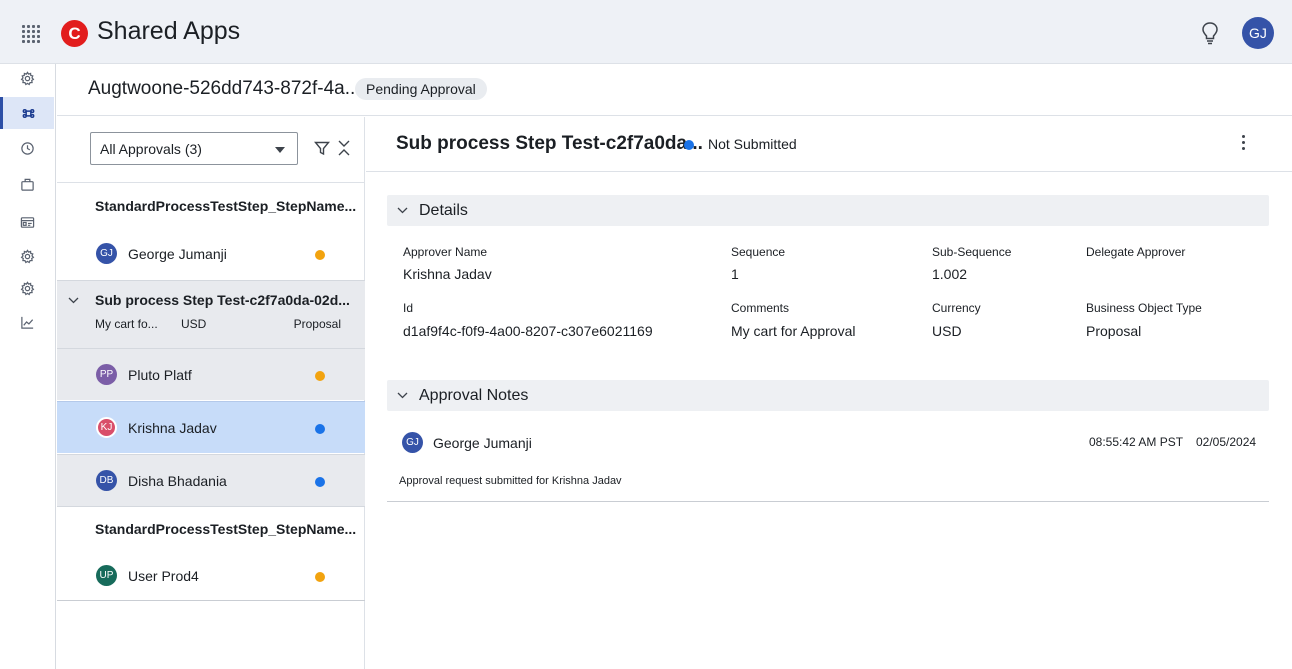  I want to click on list-item: UP User Prod4, so click(211, 576).